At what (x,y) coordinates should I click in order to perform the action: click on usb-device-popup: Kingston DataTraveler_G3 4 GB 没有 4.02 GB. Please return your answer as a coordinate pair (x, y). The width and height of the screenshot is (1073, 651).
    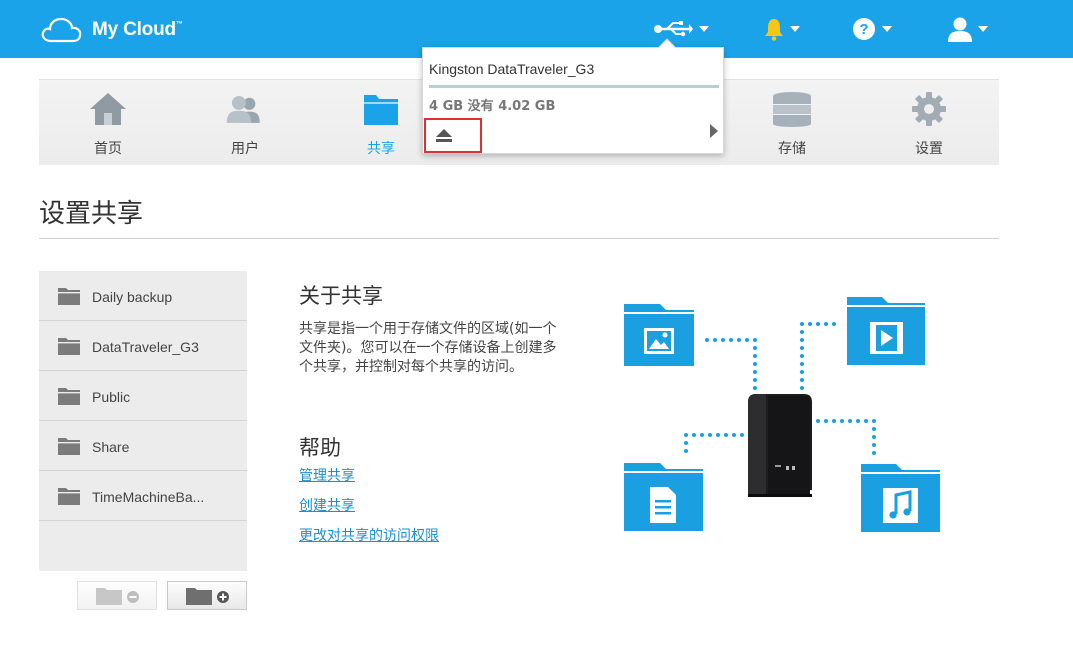
    Looking at the image, I should click on (573, 96).